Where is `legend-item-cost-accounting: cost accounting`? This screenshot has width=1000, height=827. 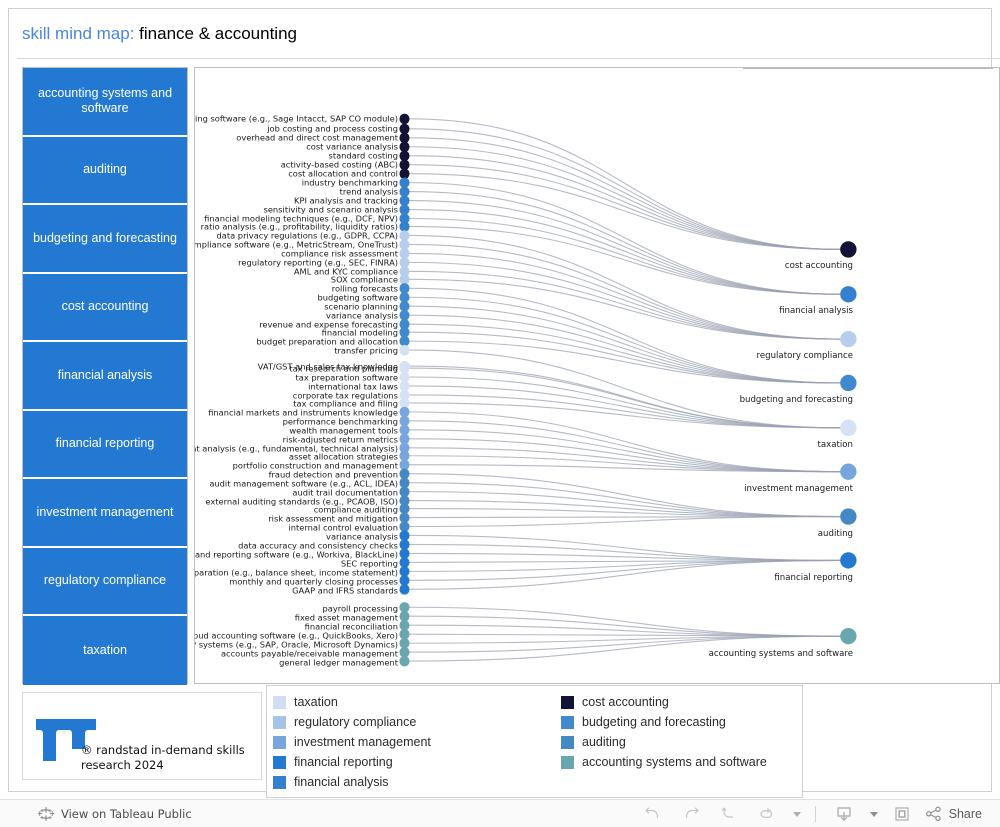
legend-item-cost-accounting: cost accounting is located at coordinates (664, 702).